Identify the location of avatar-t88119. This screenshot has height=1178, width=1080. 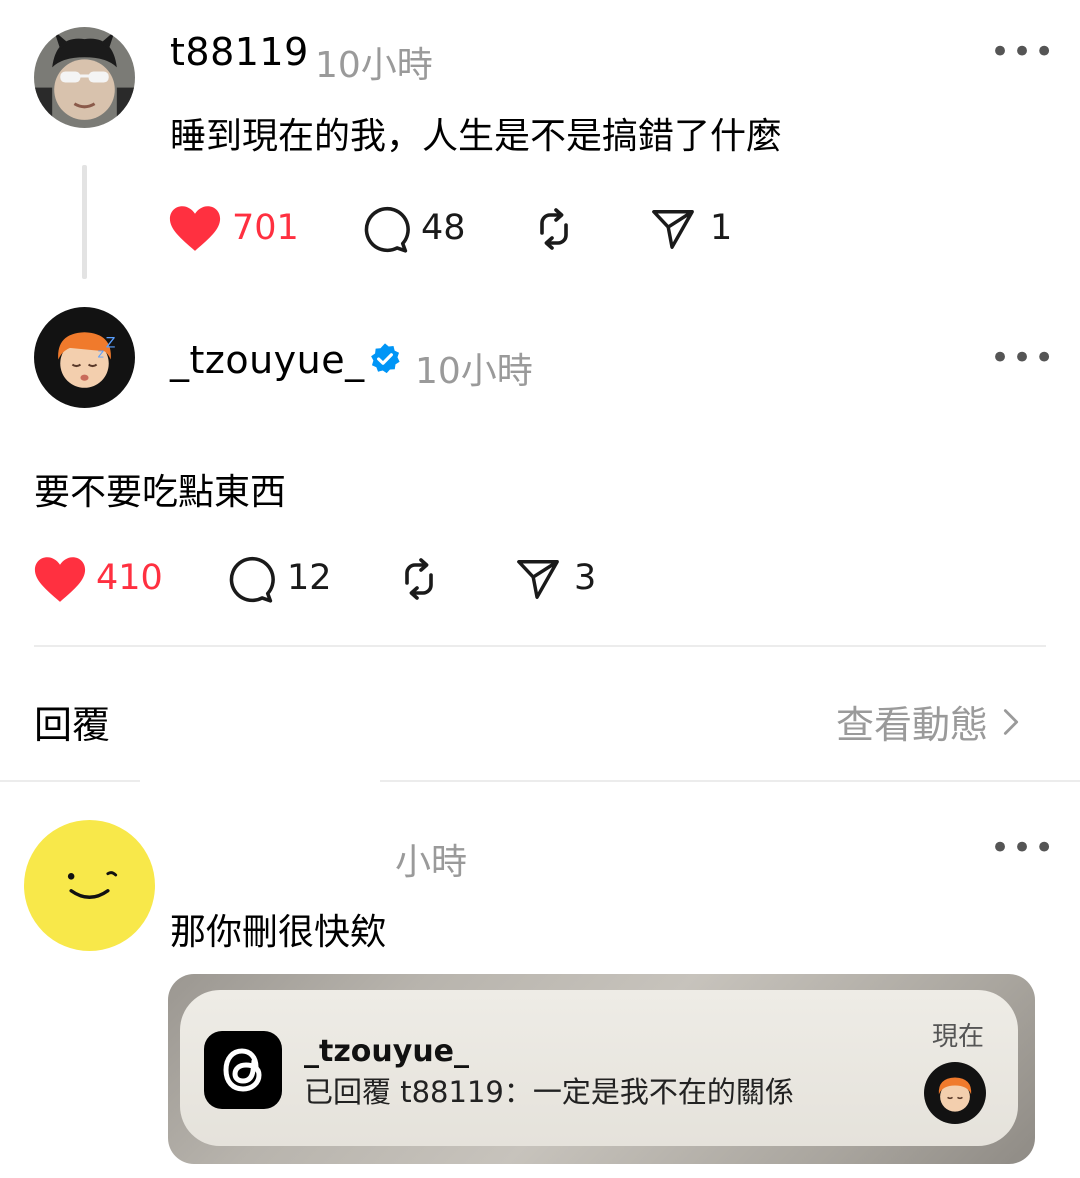
(84, 77).